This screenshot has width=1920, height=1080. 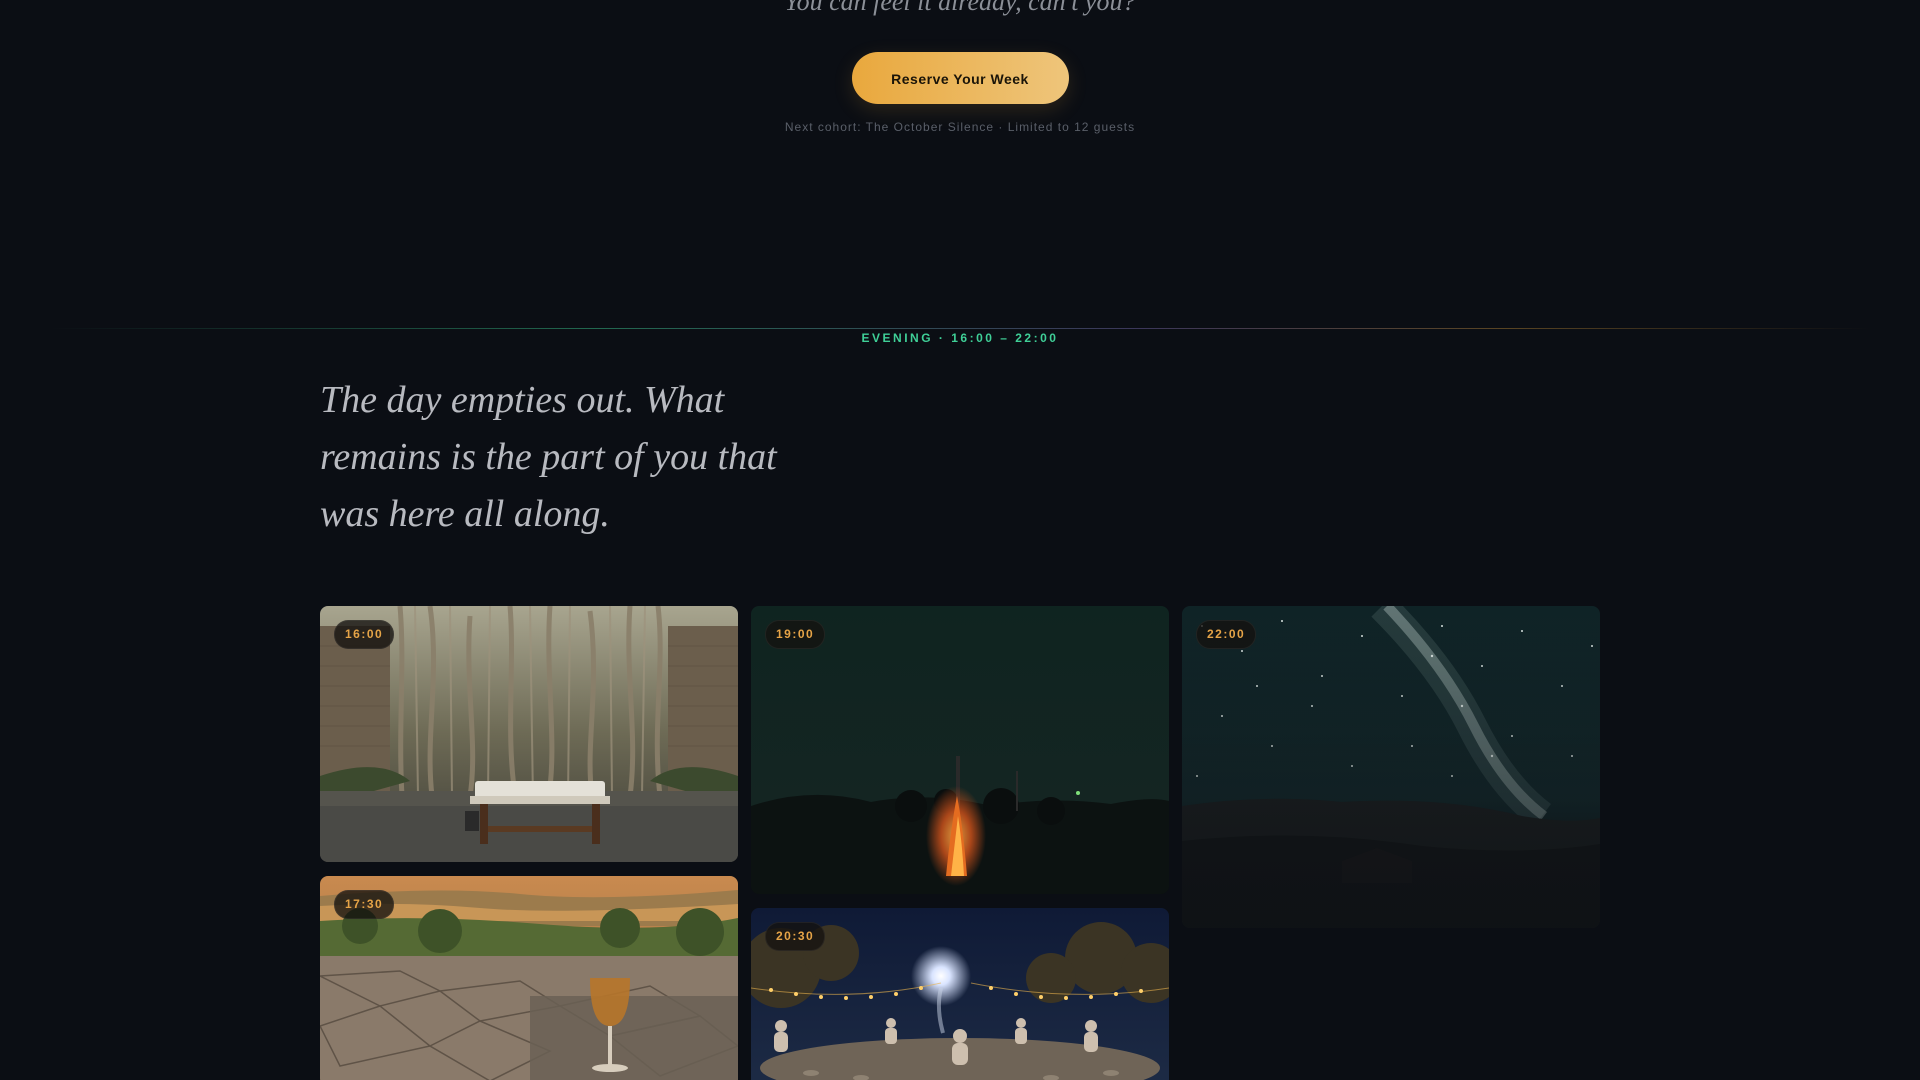 I want to click on gallery-card-1730: 17:30, so click(x=529, y=978).